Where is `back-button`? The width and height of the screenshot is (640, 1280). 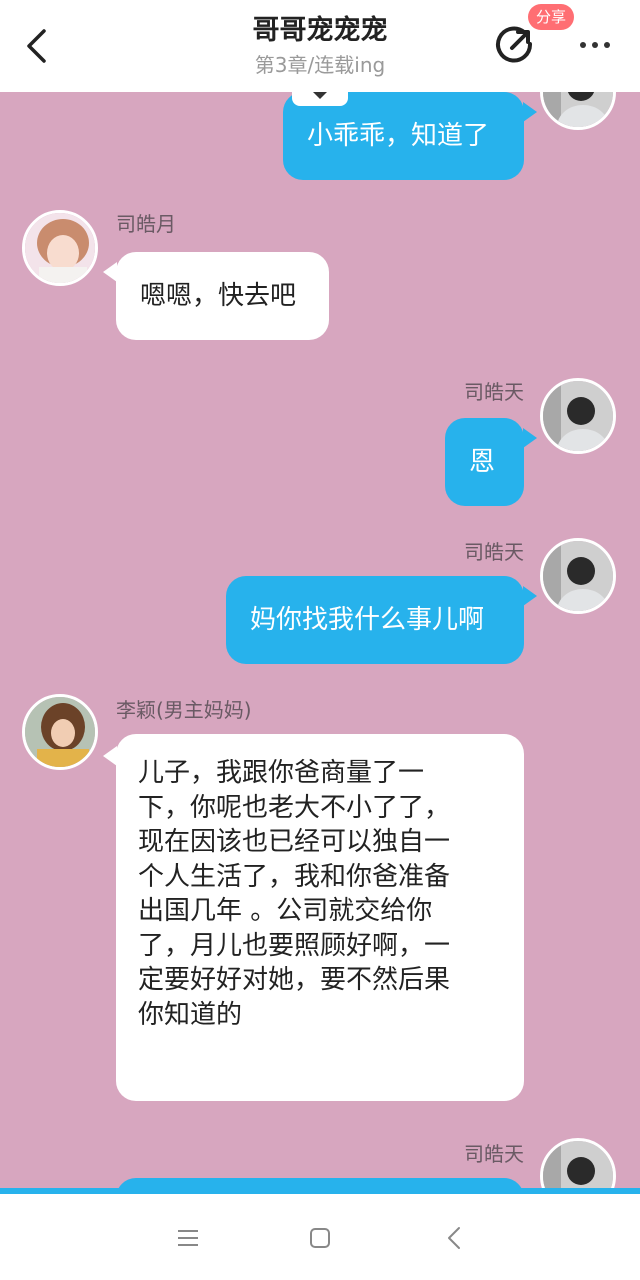
back-button is located at coordinates (36, 46).